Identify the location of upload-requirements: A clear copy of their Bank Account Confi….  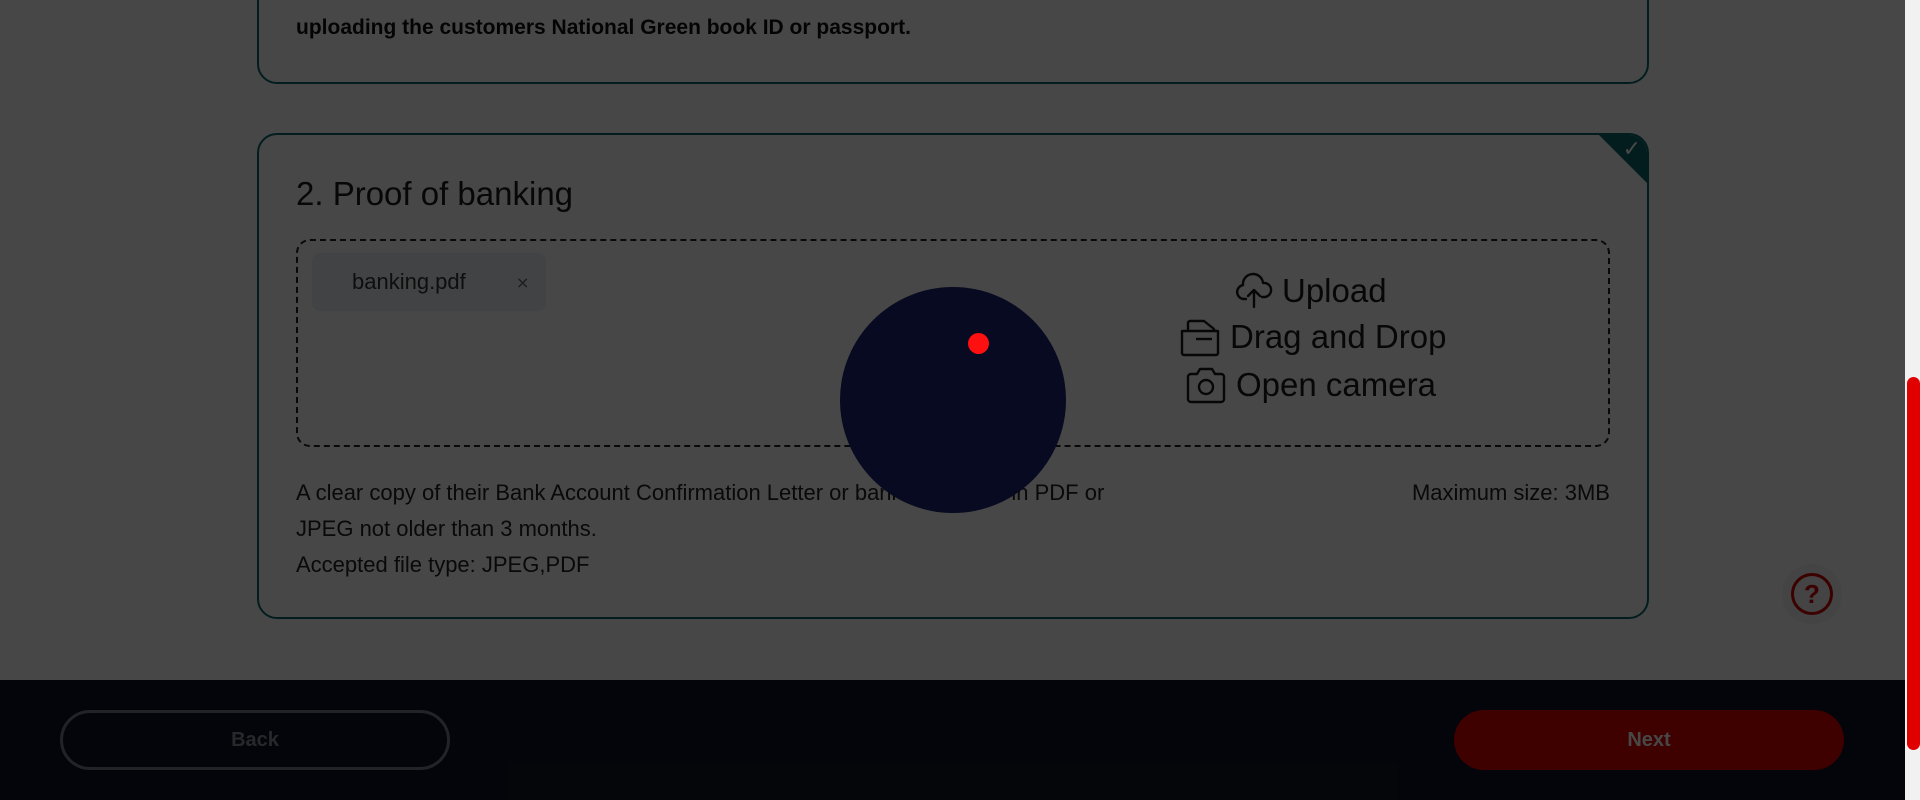
(746, 529).